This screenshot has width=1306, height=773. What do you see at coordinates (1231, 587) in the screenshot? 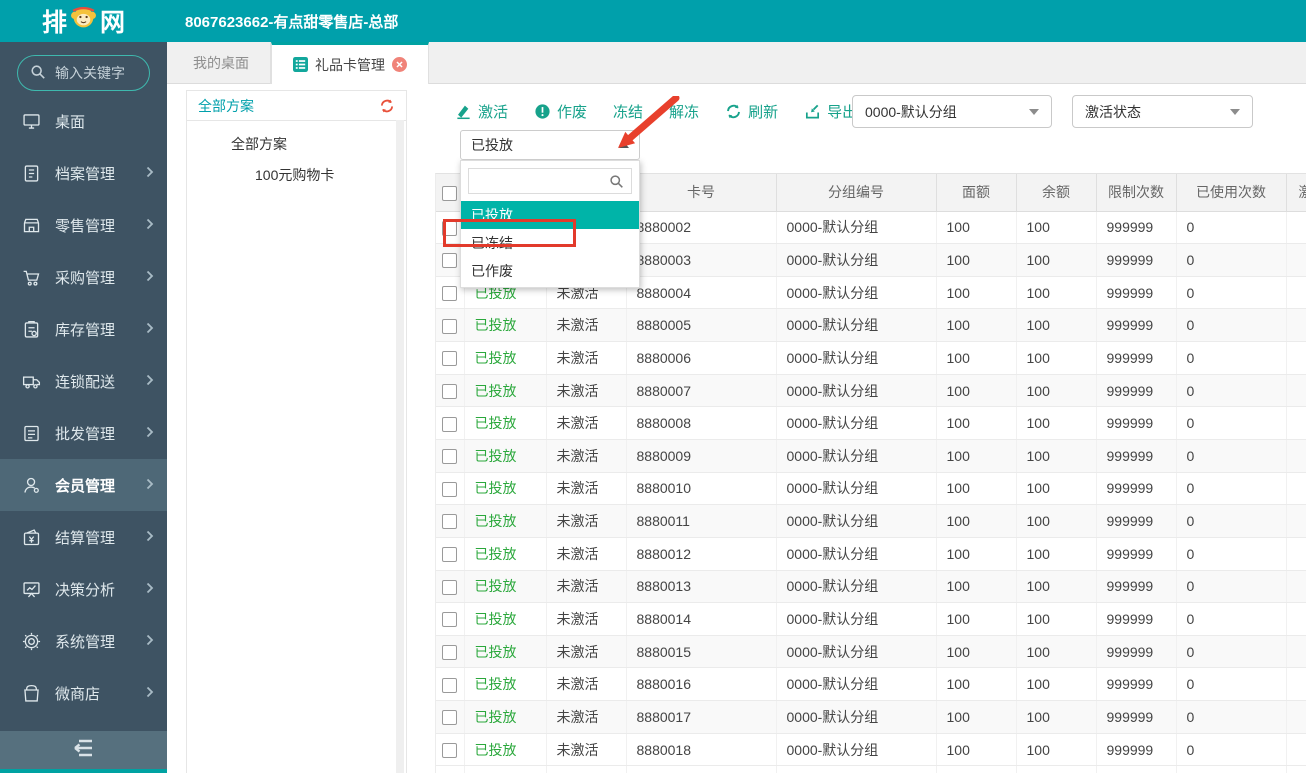
I see `table-cell: 0` at bounding box center [1231, 587].